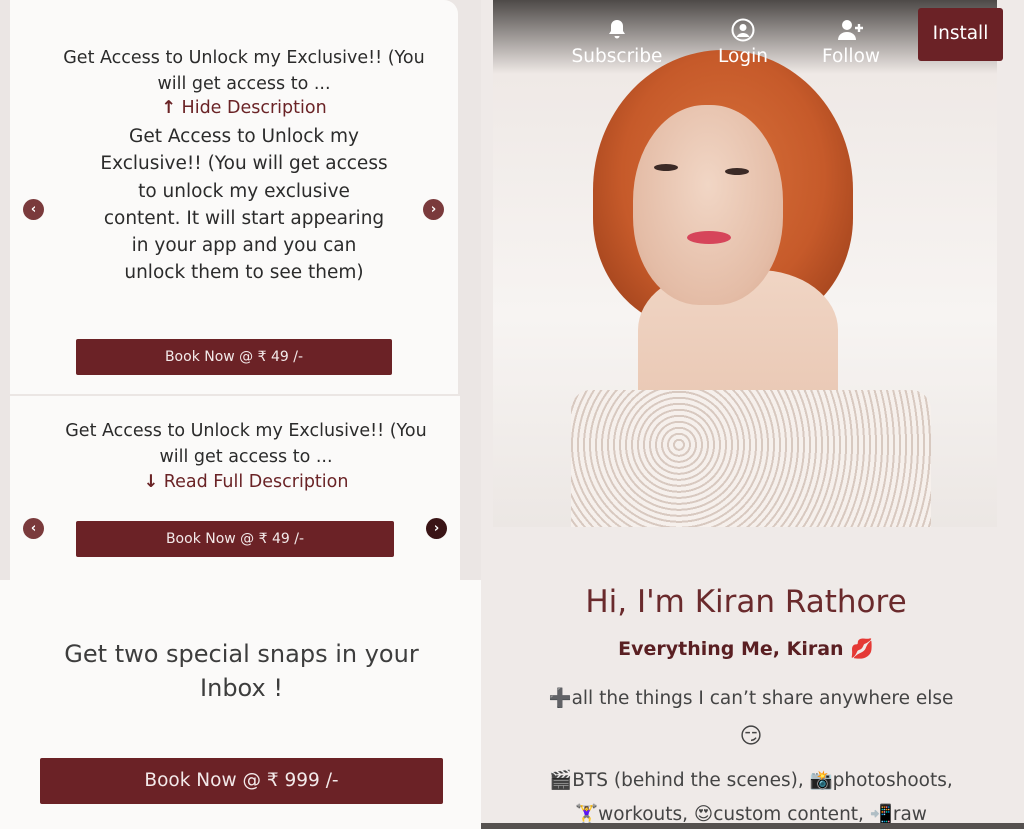 This screenshot has height=829, width=1024. Describe the element at coordinates (241, 671) in the screenshot. I see `snaps-offer-title: Get two special snaps in your Inbox !` at that location.